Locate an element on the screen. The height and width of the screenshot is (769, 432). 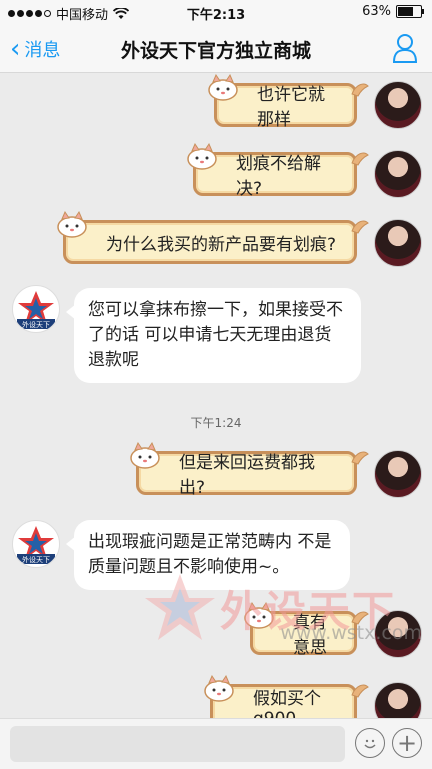
outgoing-message: 真有意思 is located at coordinates (306, 629).